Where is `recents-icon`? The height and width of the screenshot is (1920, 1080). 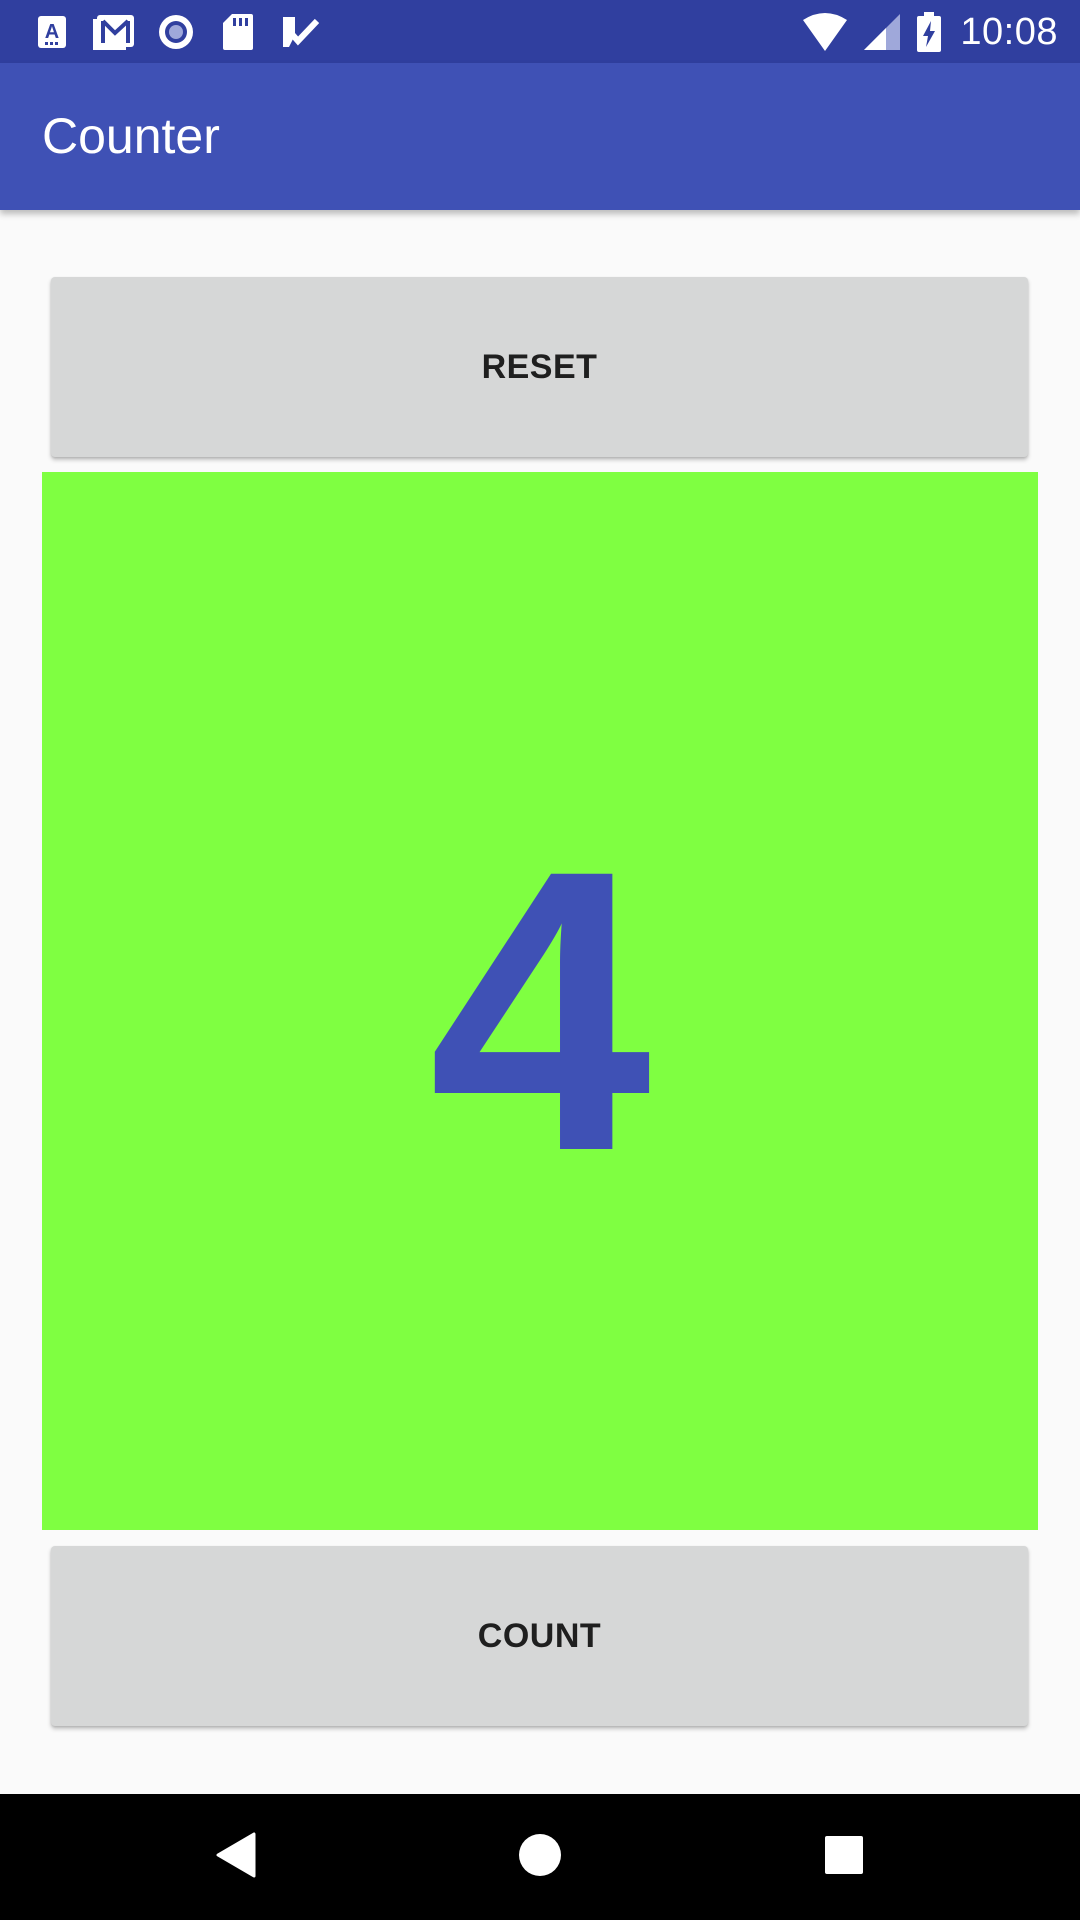 recents-icon is located at coordinates (844, 1857).